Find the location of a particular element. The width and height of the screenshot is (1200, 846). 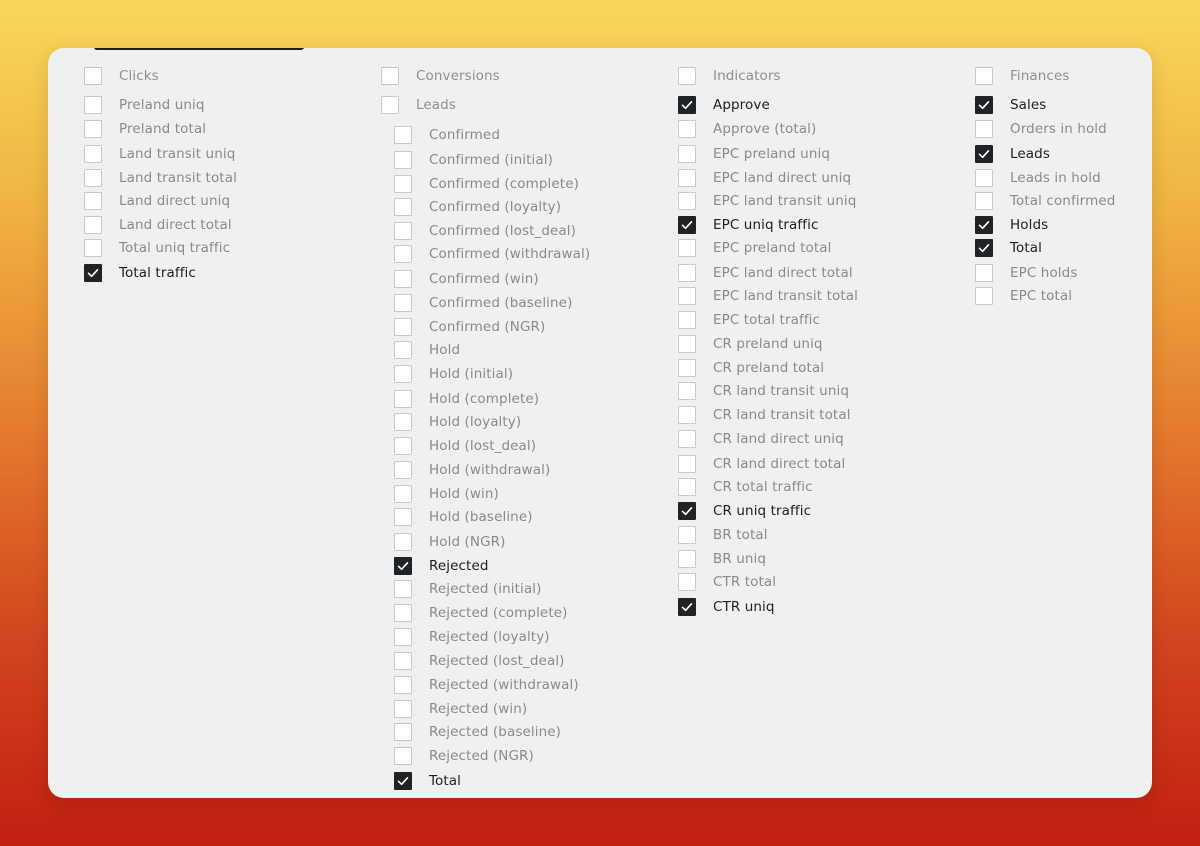

option-epc-uniq-traffic: EPC uniq traffic is located at coordinates (748, 225).